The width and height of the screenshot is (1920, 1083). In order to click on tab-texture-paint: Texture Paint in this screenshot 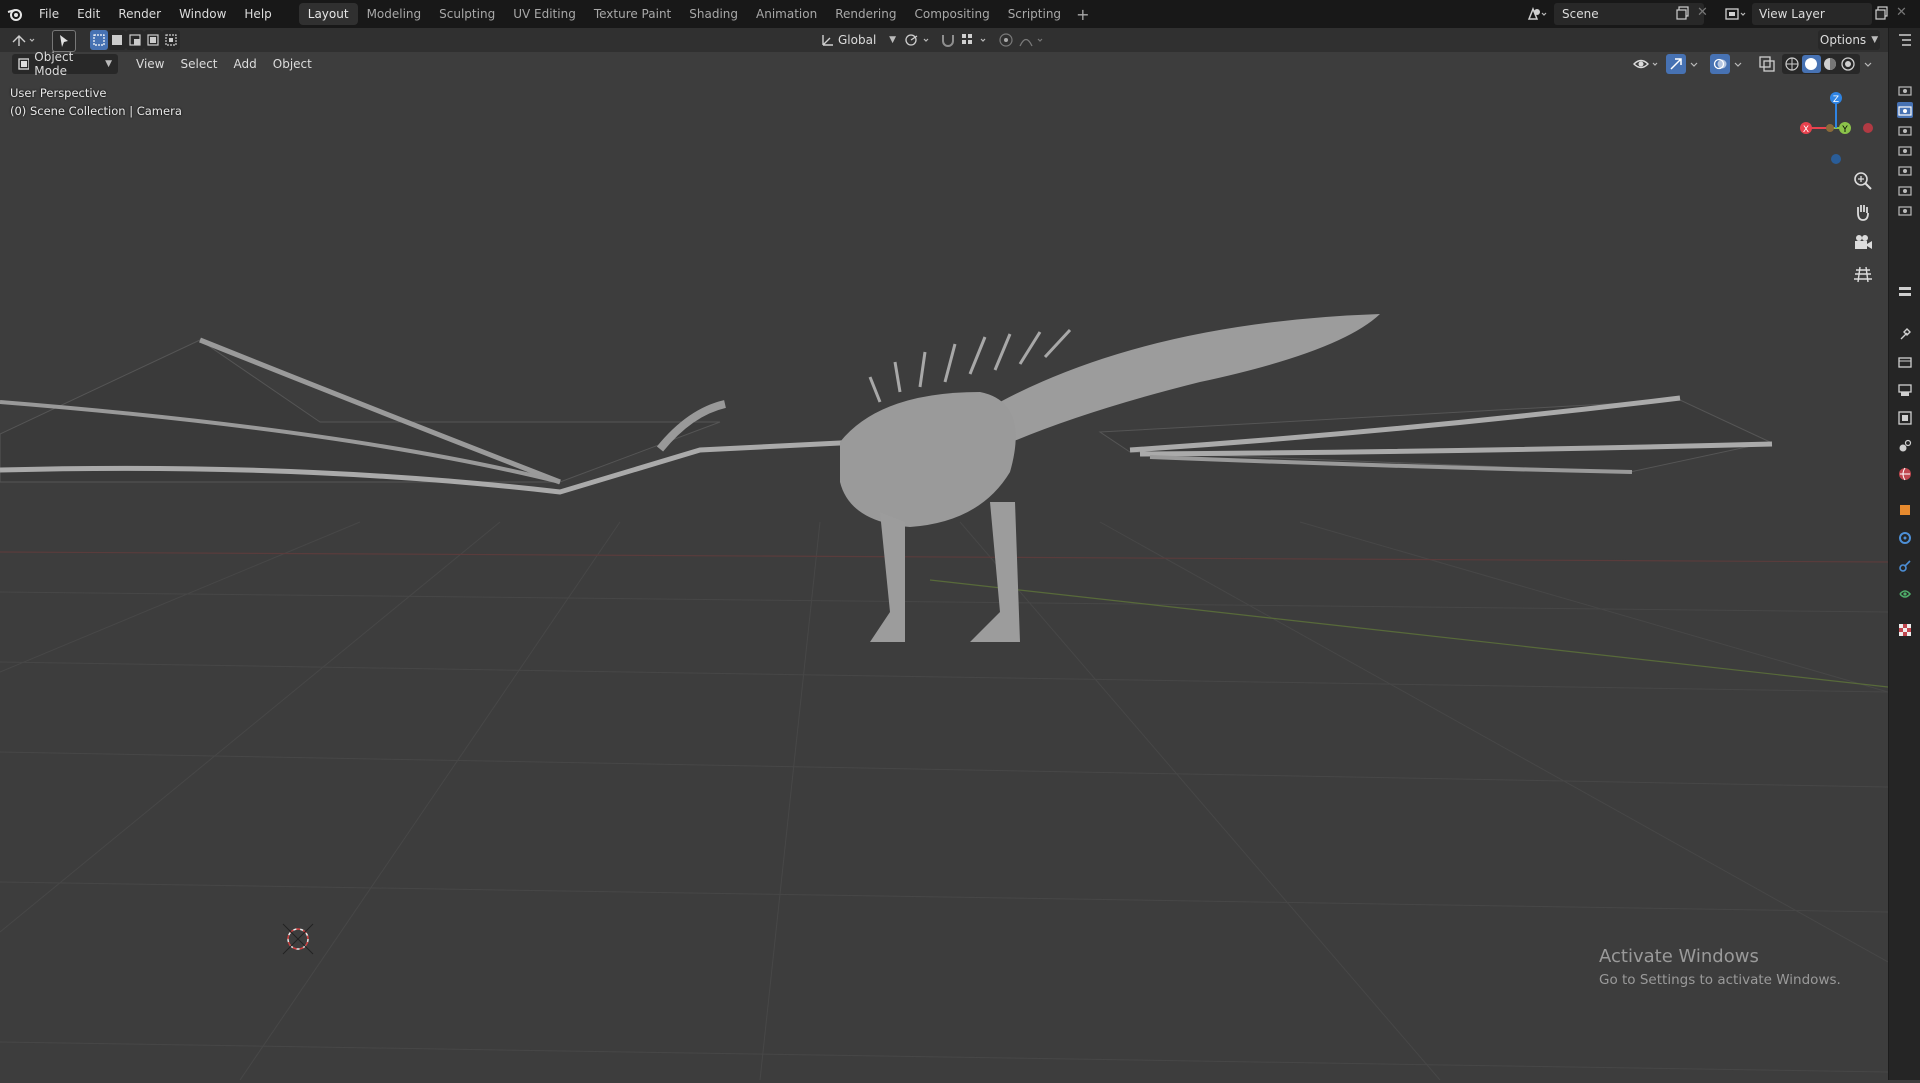, I will do `click(632, 14)`.